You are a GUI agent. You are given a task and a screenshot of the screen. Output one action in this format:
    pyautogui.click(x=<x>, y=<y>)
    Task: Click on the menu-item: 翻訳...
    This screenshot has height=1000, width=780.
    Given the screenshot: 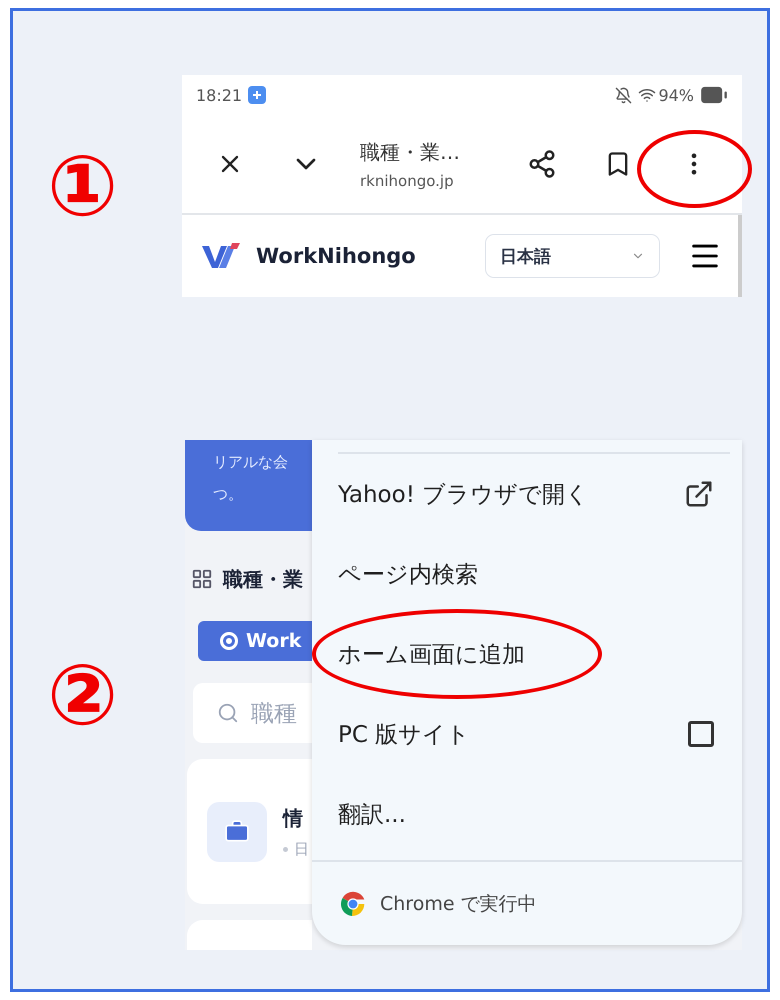 What is the action you would take?
    pyautogui.click(x=527, y=814)
    